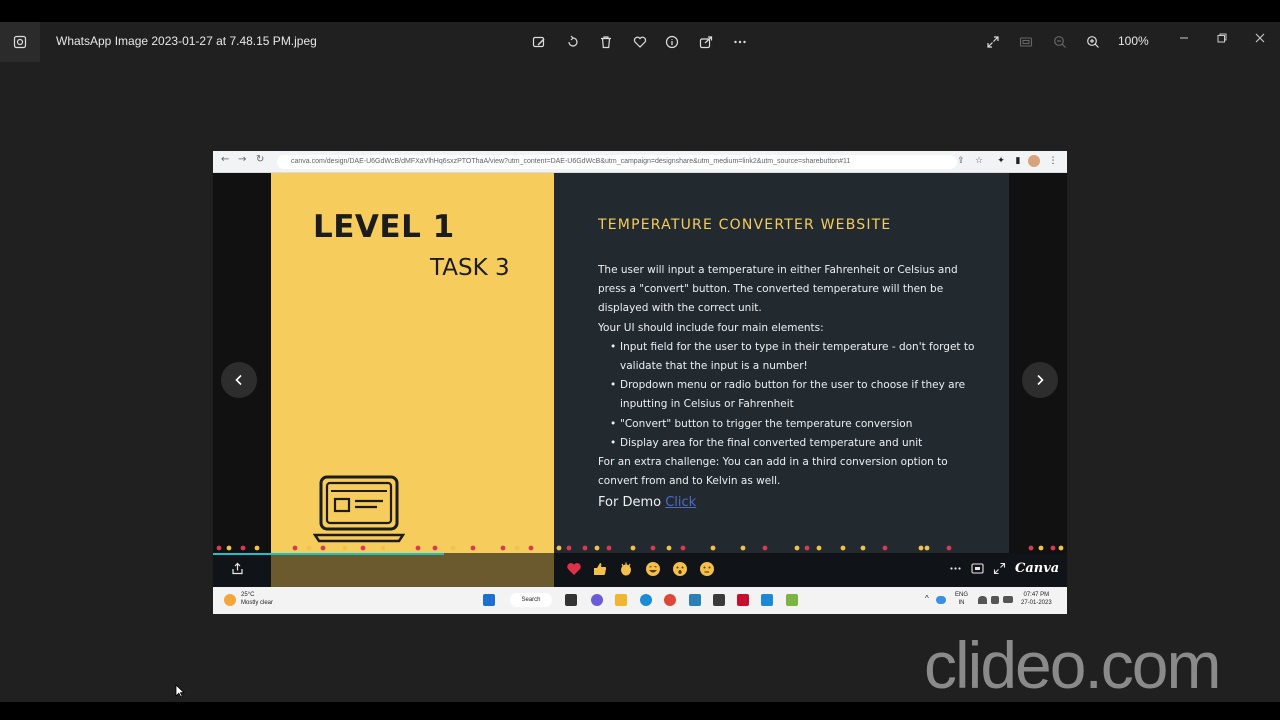  Describe the element at coordinates (597, 600) in the screenshot. I see `chat-icon` at that location.